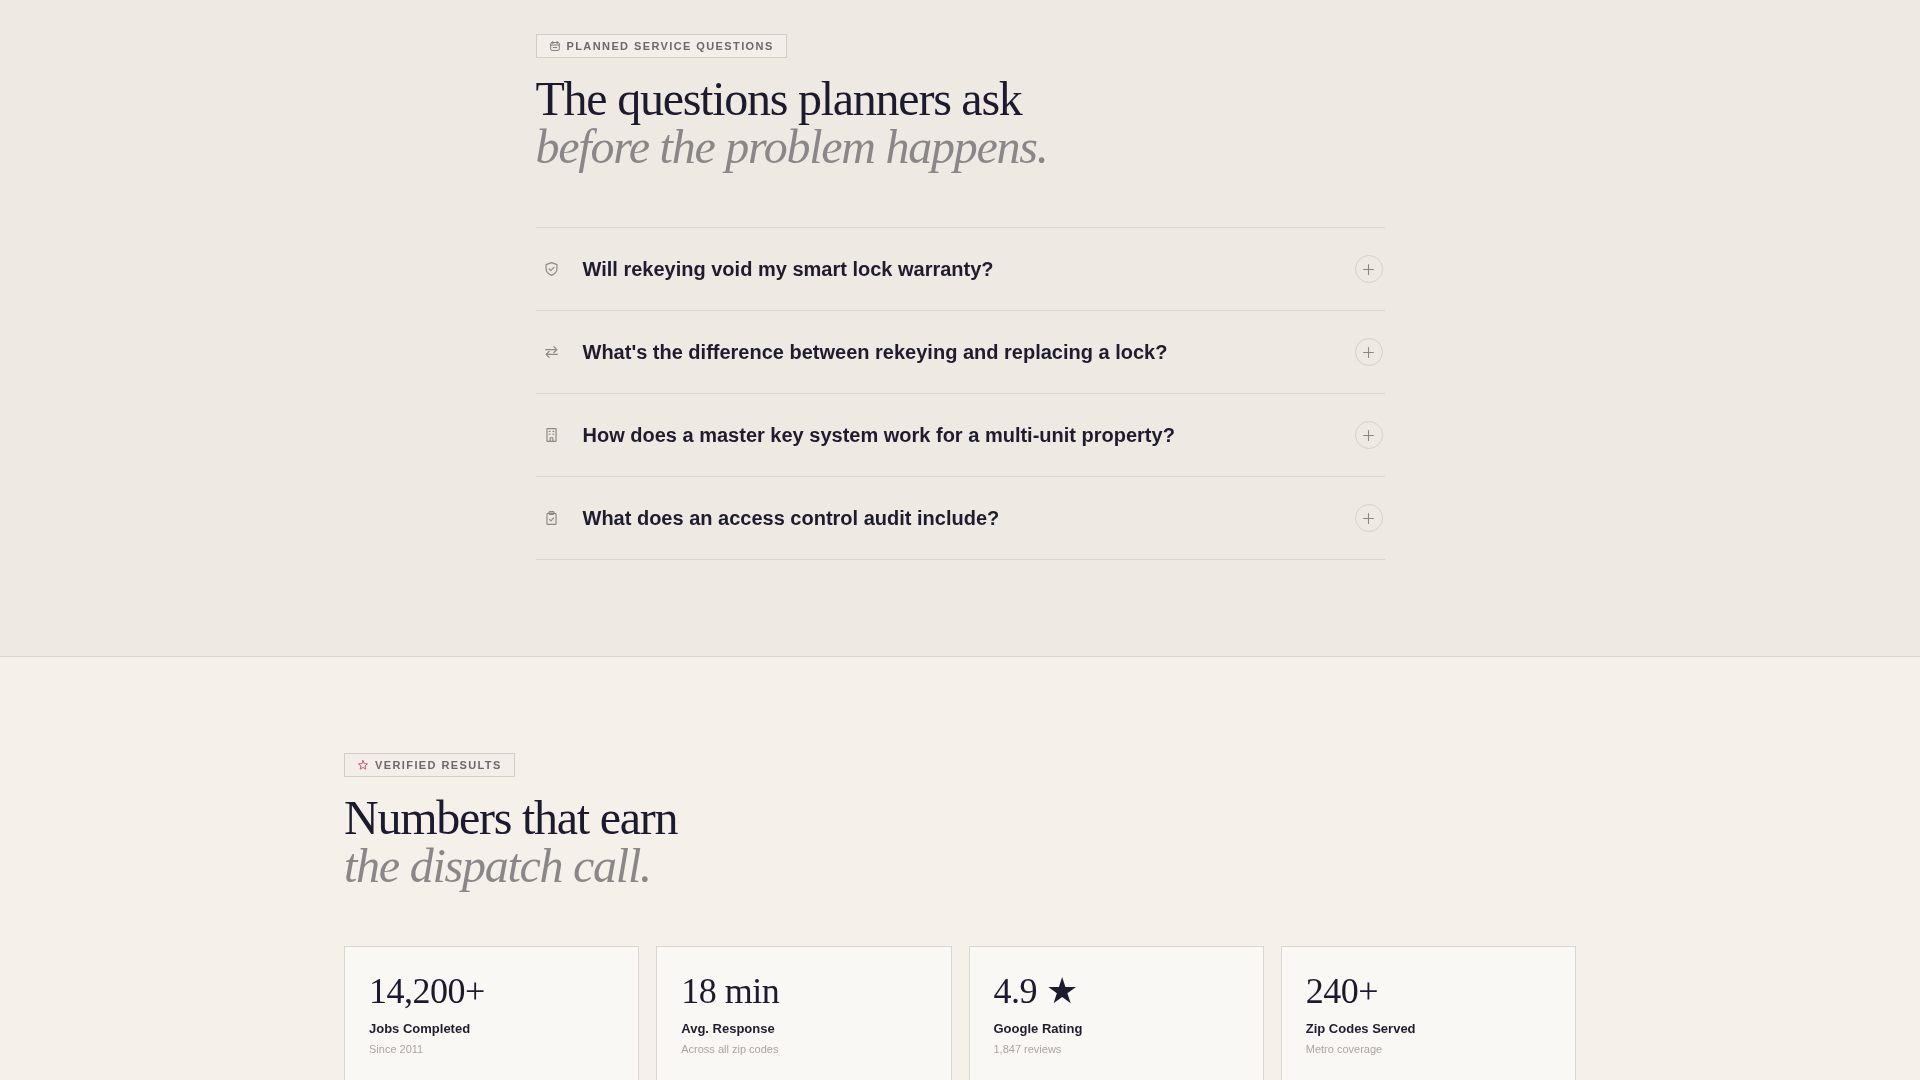 The image size is (1920, 1080). I want to click on stat-note: Since 2011, so click(397, 1049).